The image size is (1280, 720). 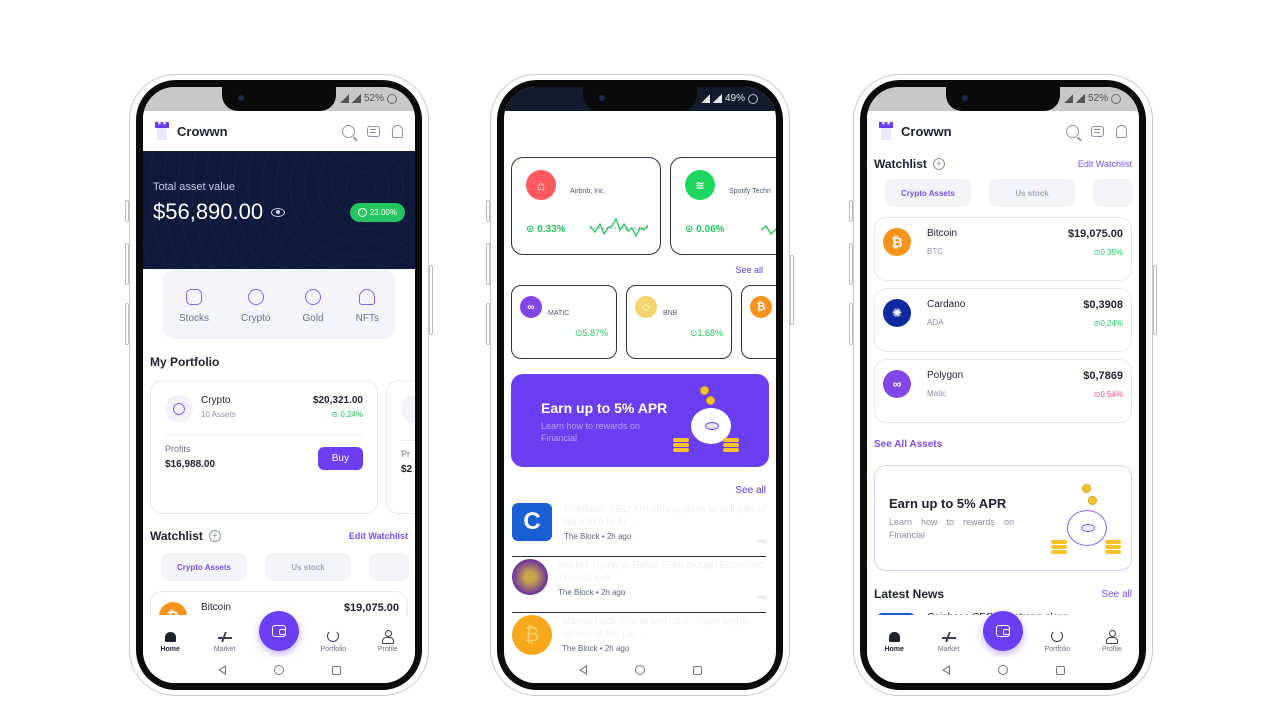 What do you see at coordinates (948, 637) in the screenshot?
I see `market-icon` at bounding box center [948, 637].